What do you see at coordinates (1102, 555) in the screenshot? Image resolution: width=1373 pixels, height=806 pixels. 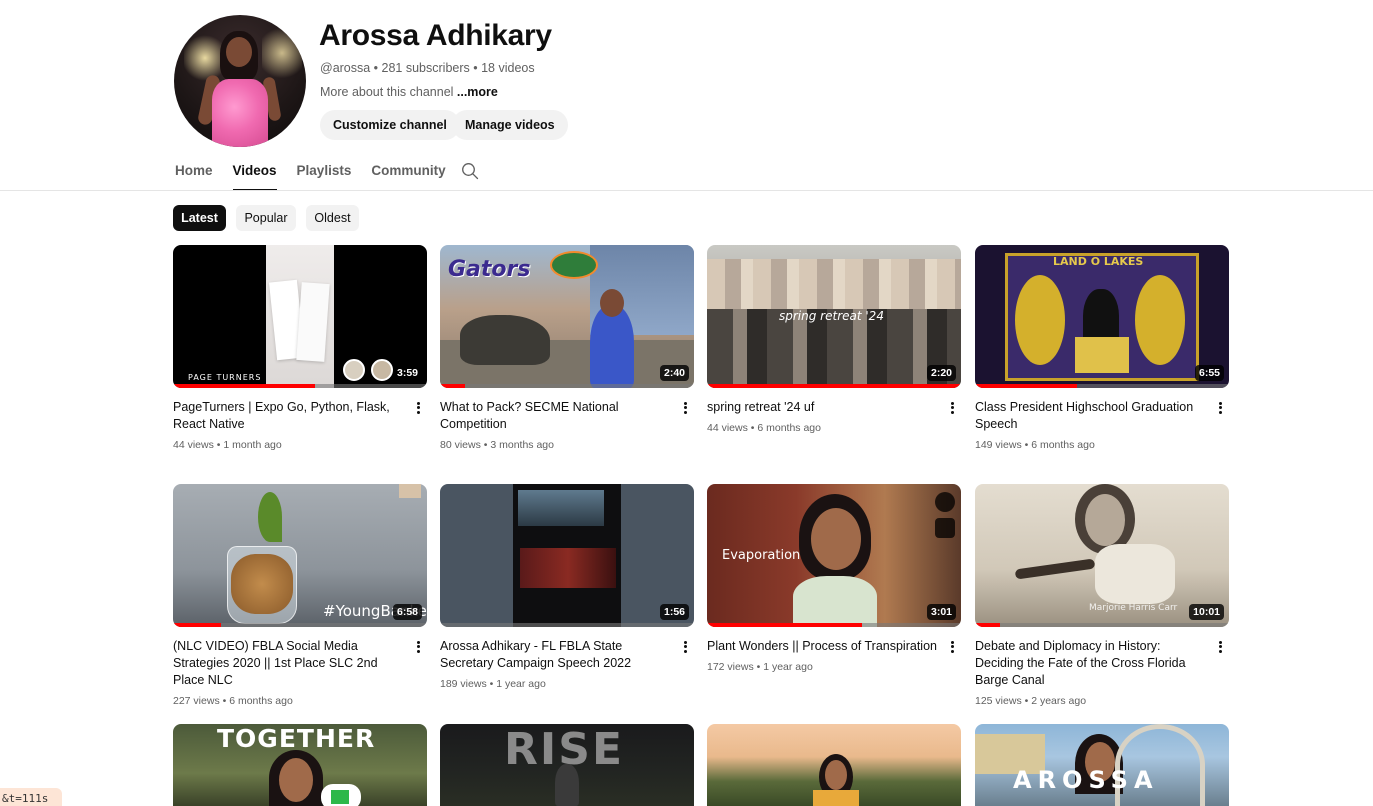 I see `video-thumbnail: Marjorie Harris Carr 10:01` at bounding box center [1102, 555].